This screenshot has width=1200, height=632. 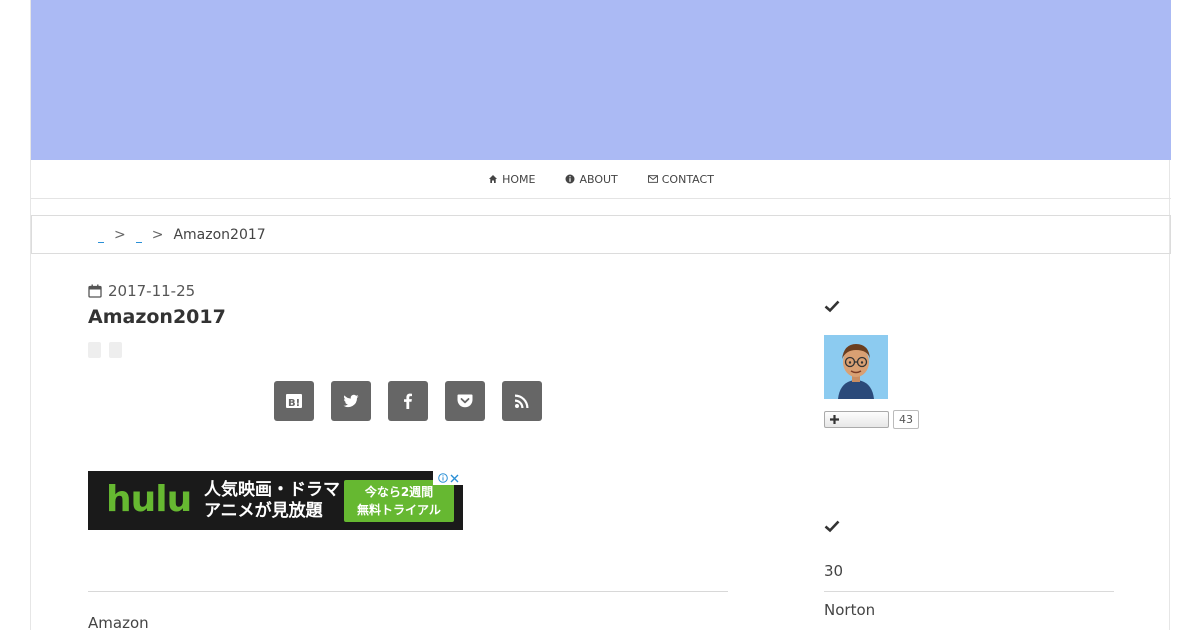 I want to click on pocket-share-button, so click(x=465, y=401).